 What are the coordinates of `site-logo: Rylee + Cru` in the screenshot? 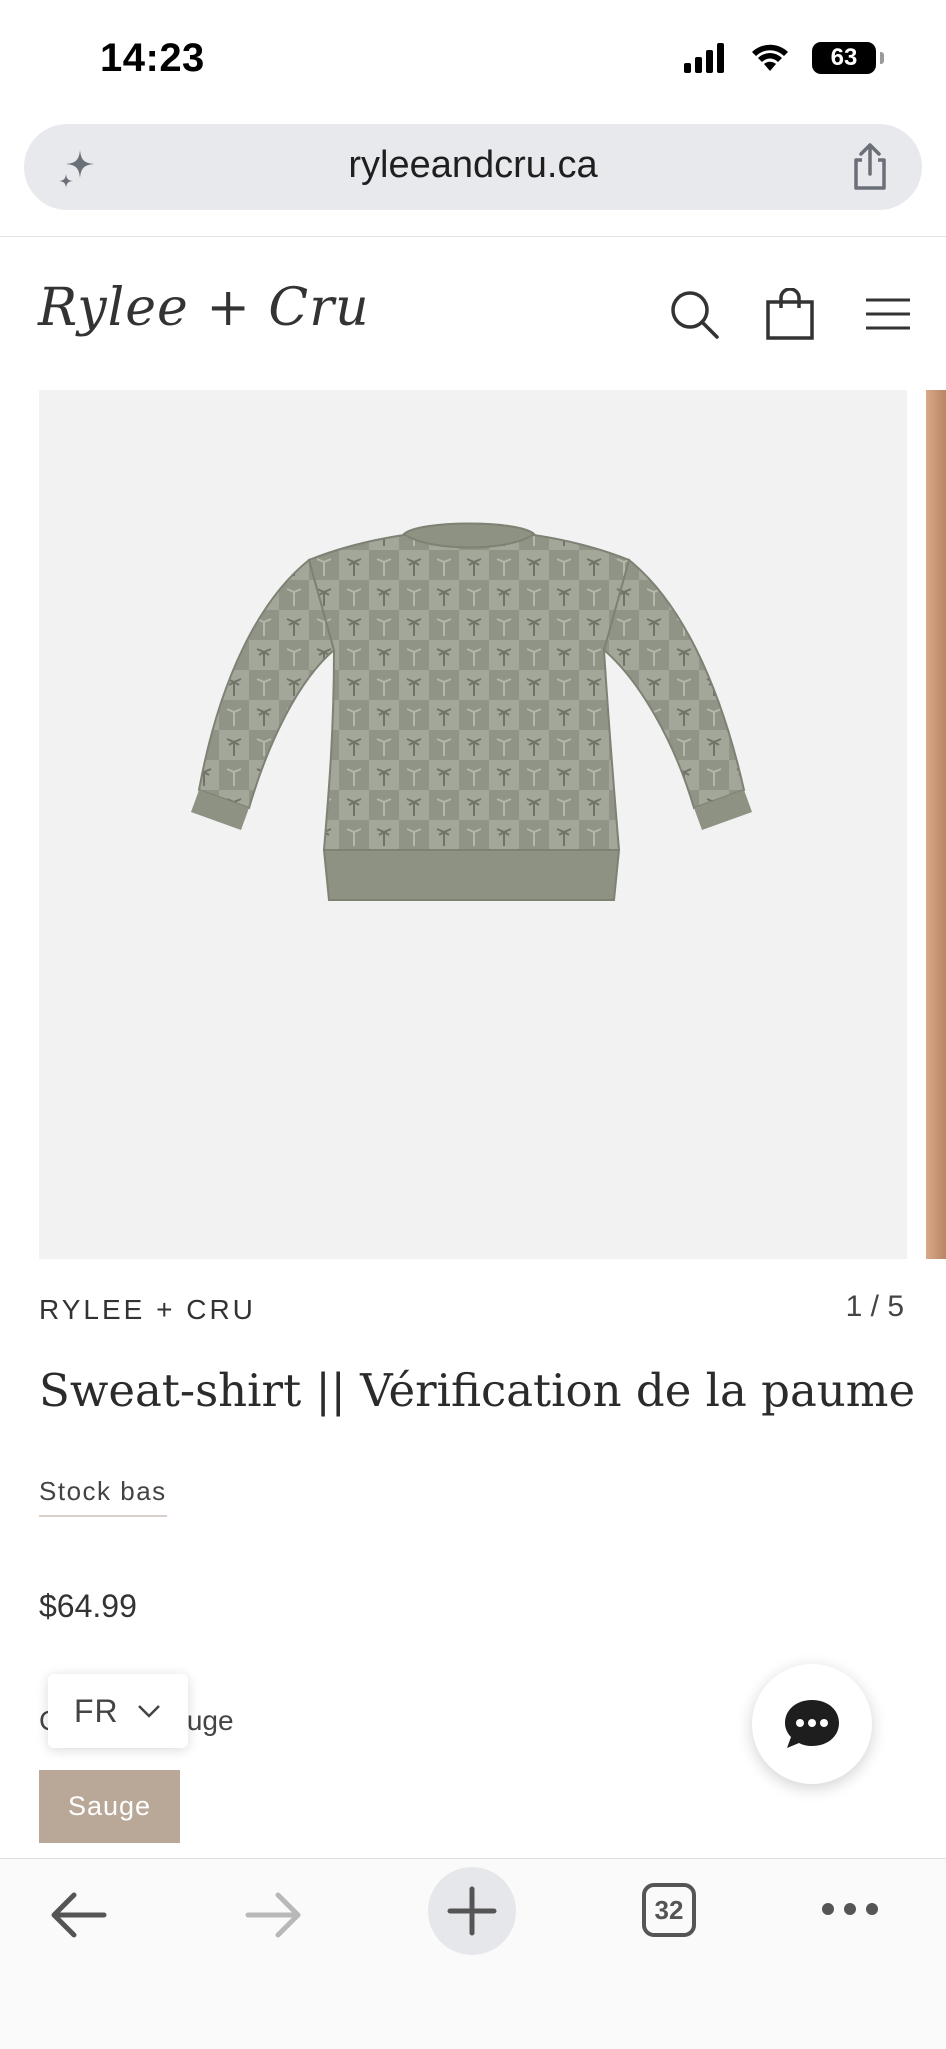 It's located at (204, 308).